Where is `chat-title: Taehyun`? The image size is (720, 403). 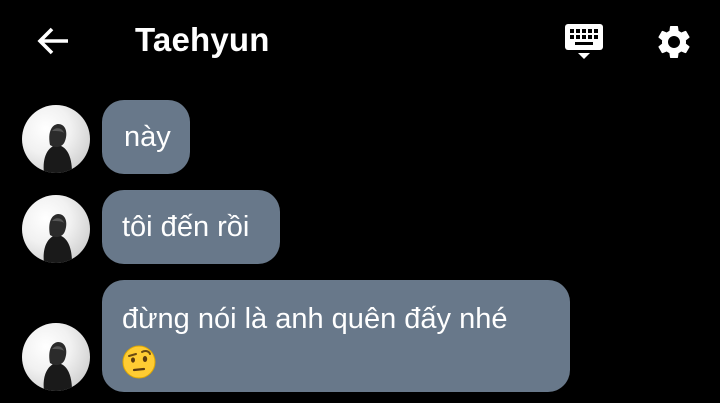 chat-title: Taehyun is located at coordinates (202, 39).